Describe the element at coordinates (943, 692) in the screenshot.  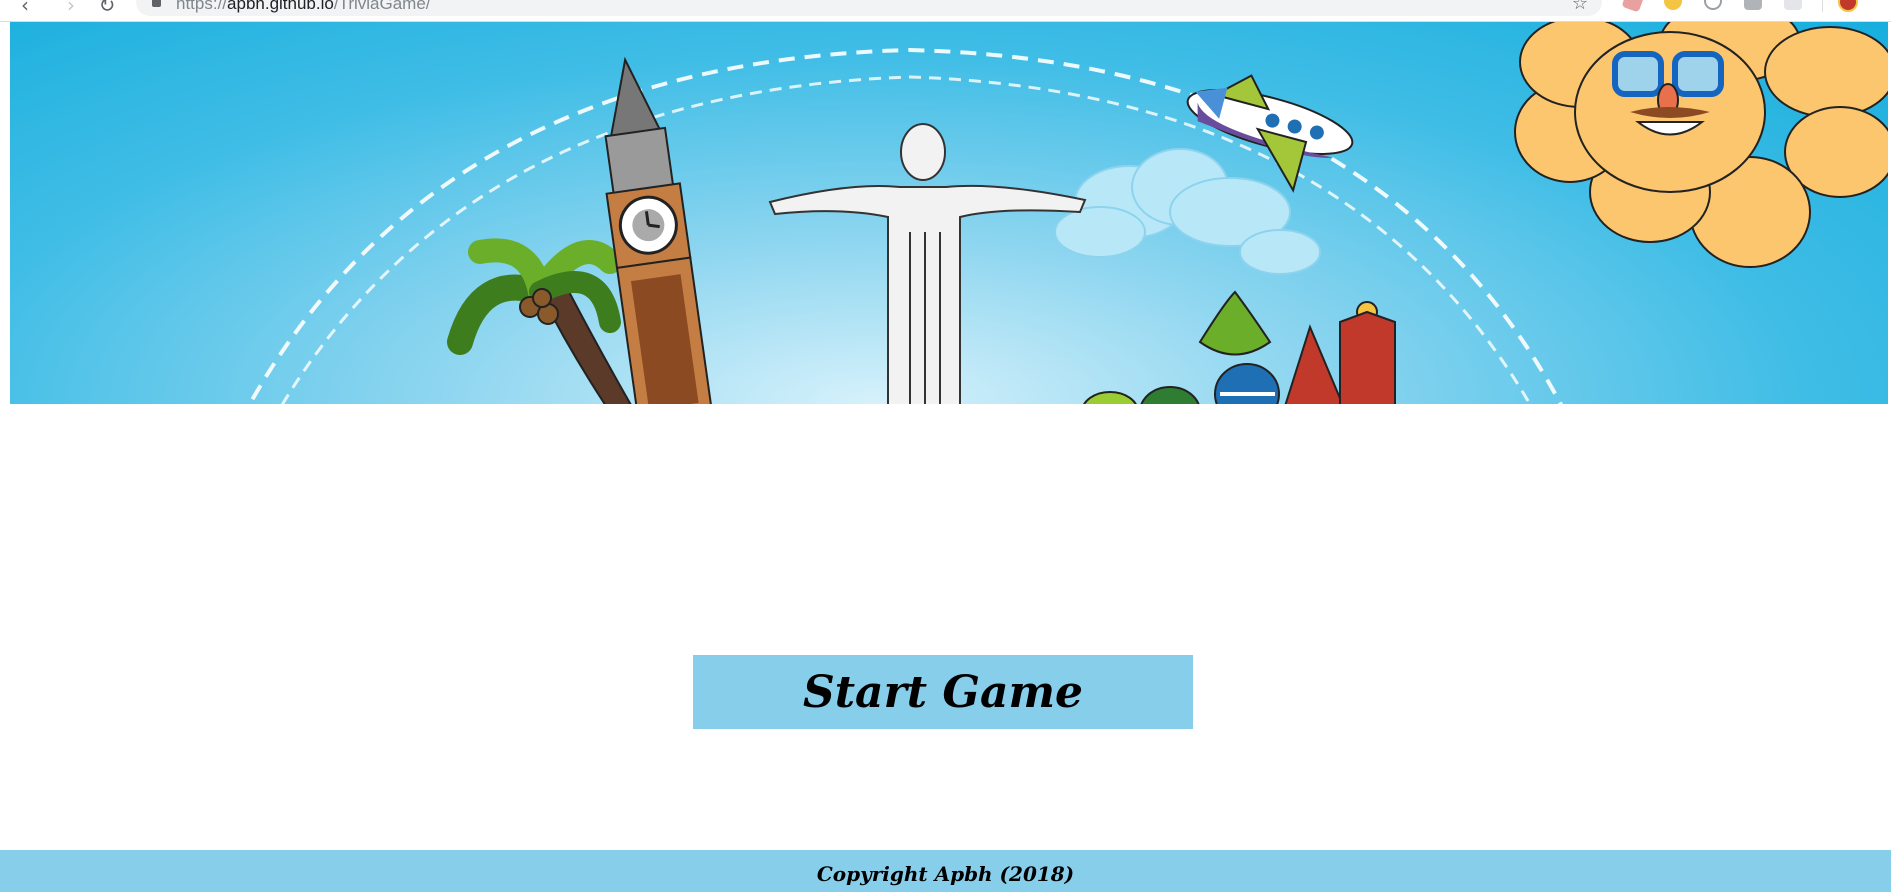
I see `start-game-button: Start Game` at that location.